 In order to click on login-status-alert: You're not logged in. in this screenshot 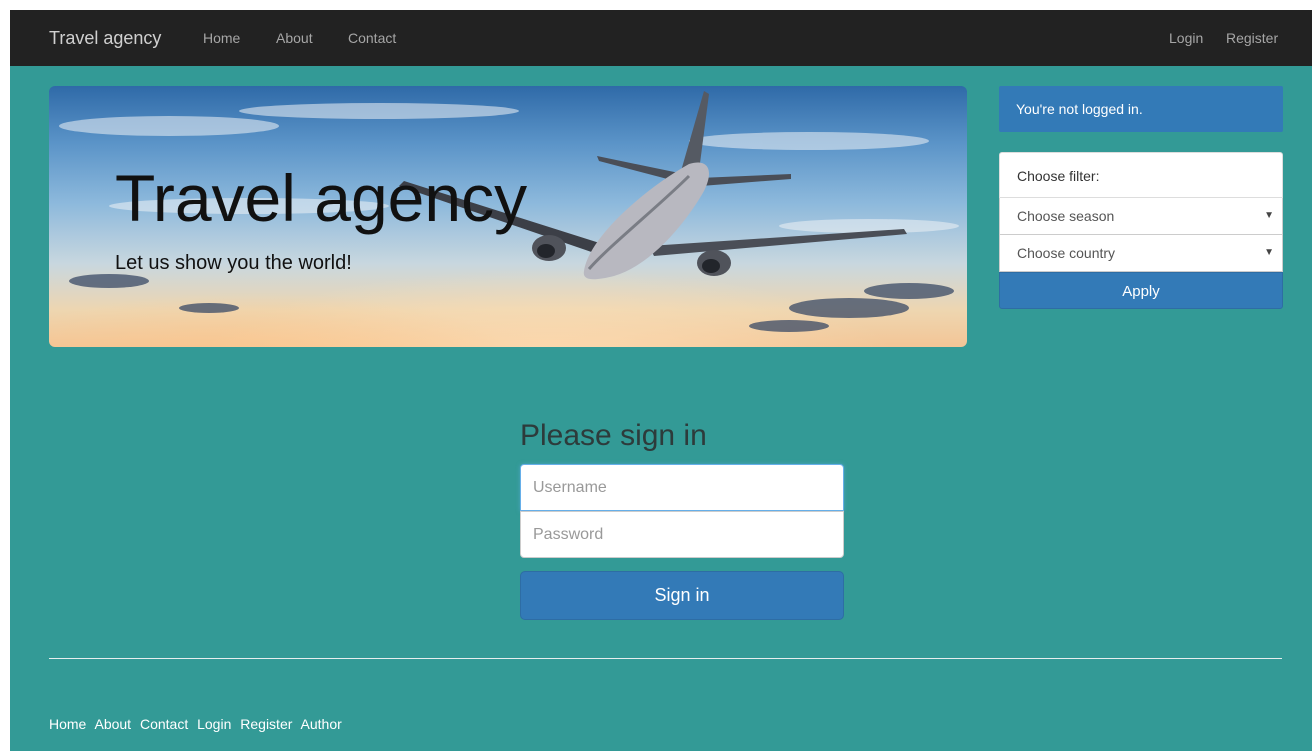, I will do `click(1141, 109)`.